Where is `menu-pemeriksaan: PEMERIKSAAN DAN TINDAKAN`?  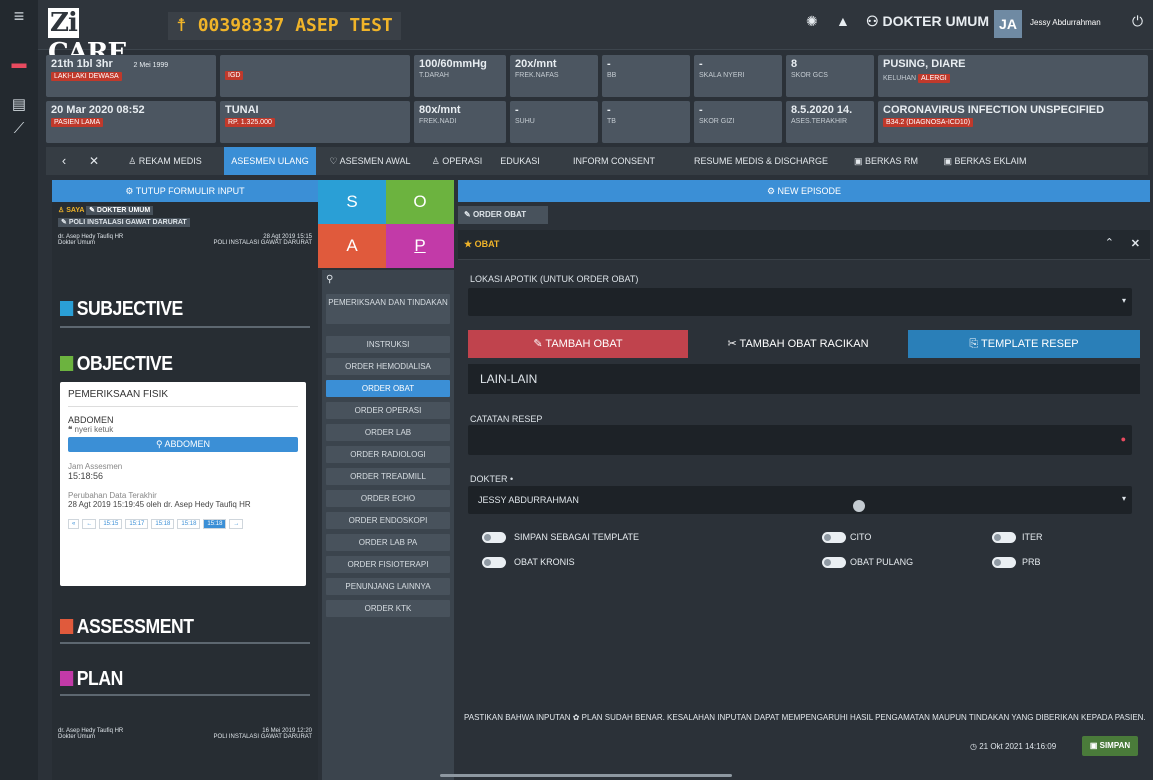 menu-pemeriksaan: PEMERIKSAAN DAN TINDAKAN is located at coordinates (388, 309).